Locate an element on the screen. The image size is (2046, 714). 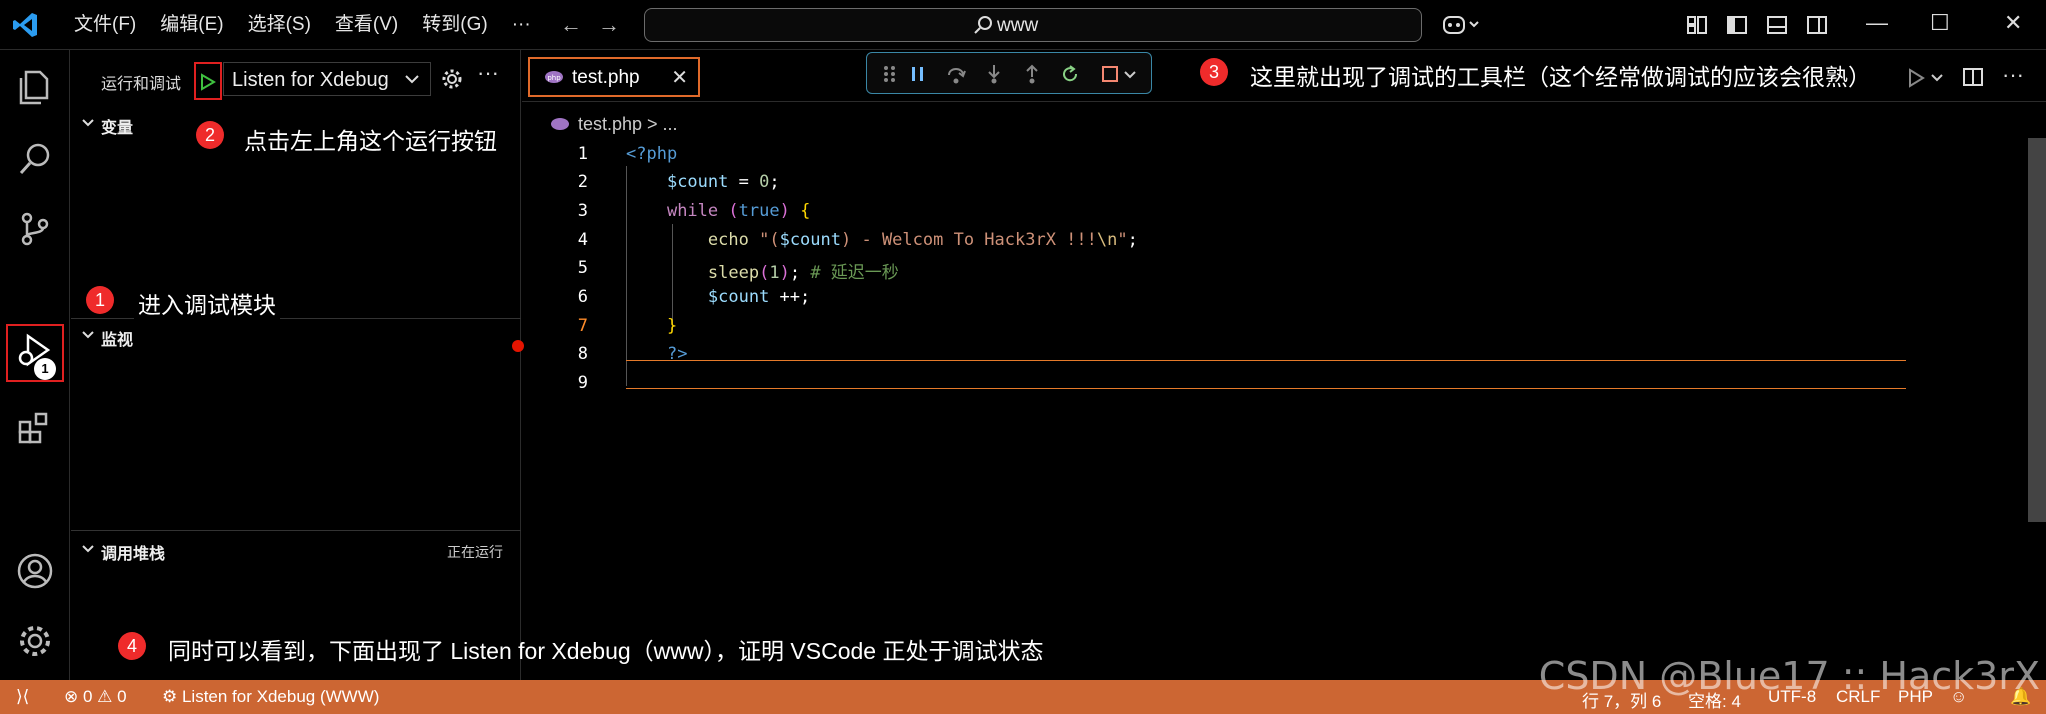
divider is located at coordinates (296, 530).